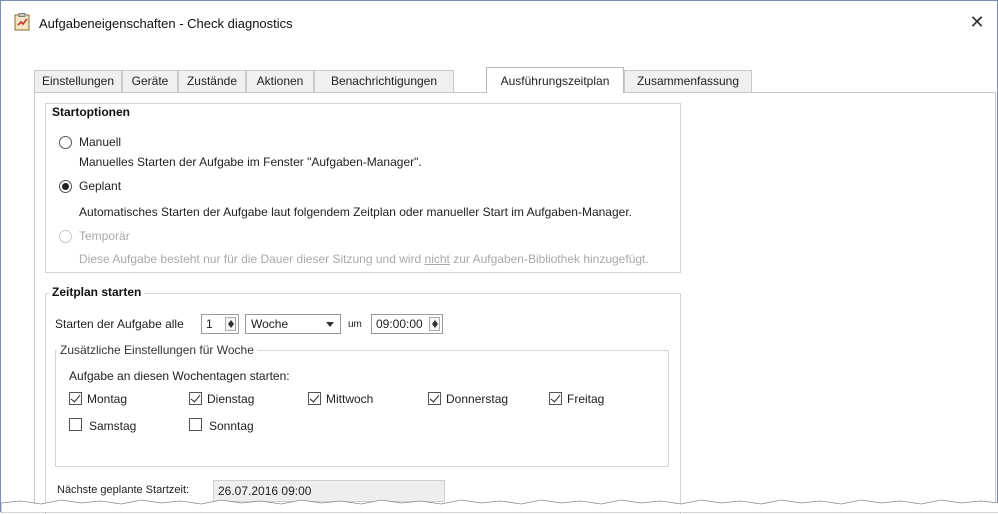  What do you see at coordinates (91, 112) in the screenshot?
I see `start-options-title: Startoptionen` at bounding box center [91, 112].